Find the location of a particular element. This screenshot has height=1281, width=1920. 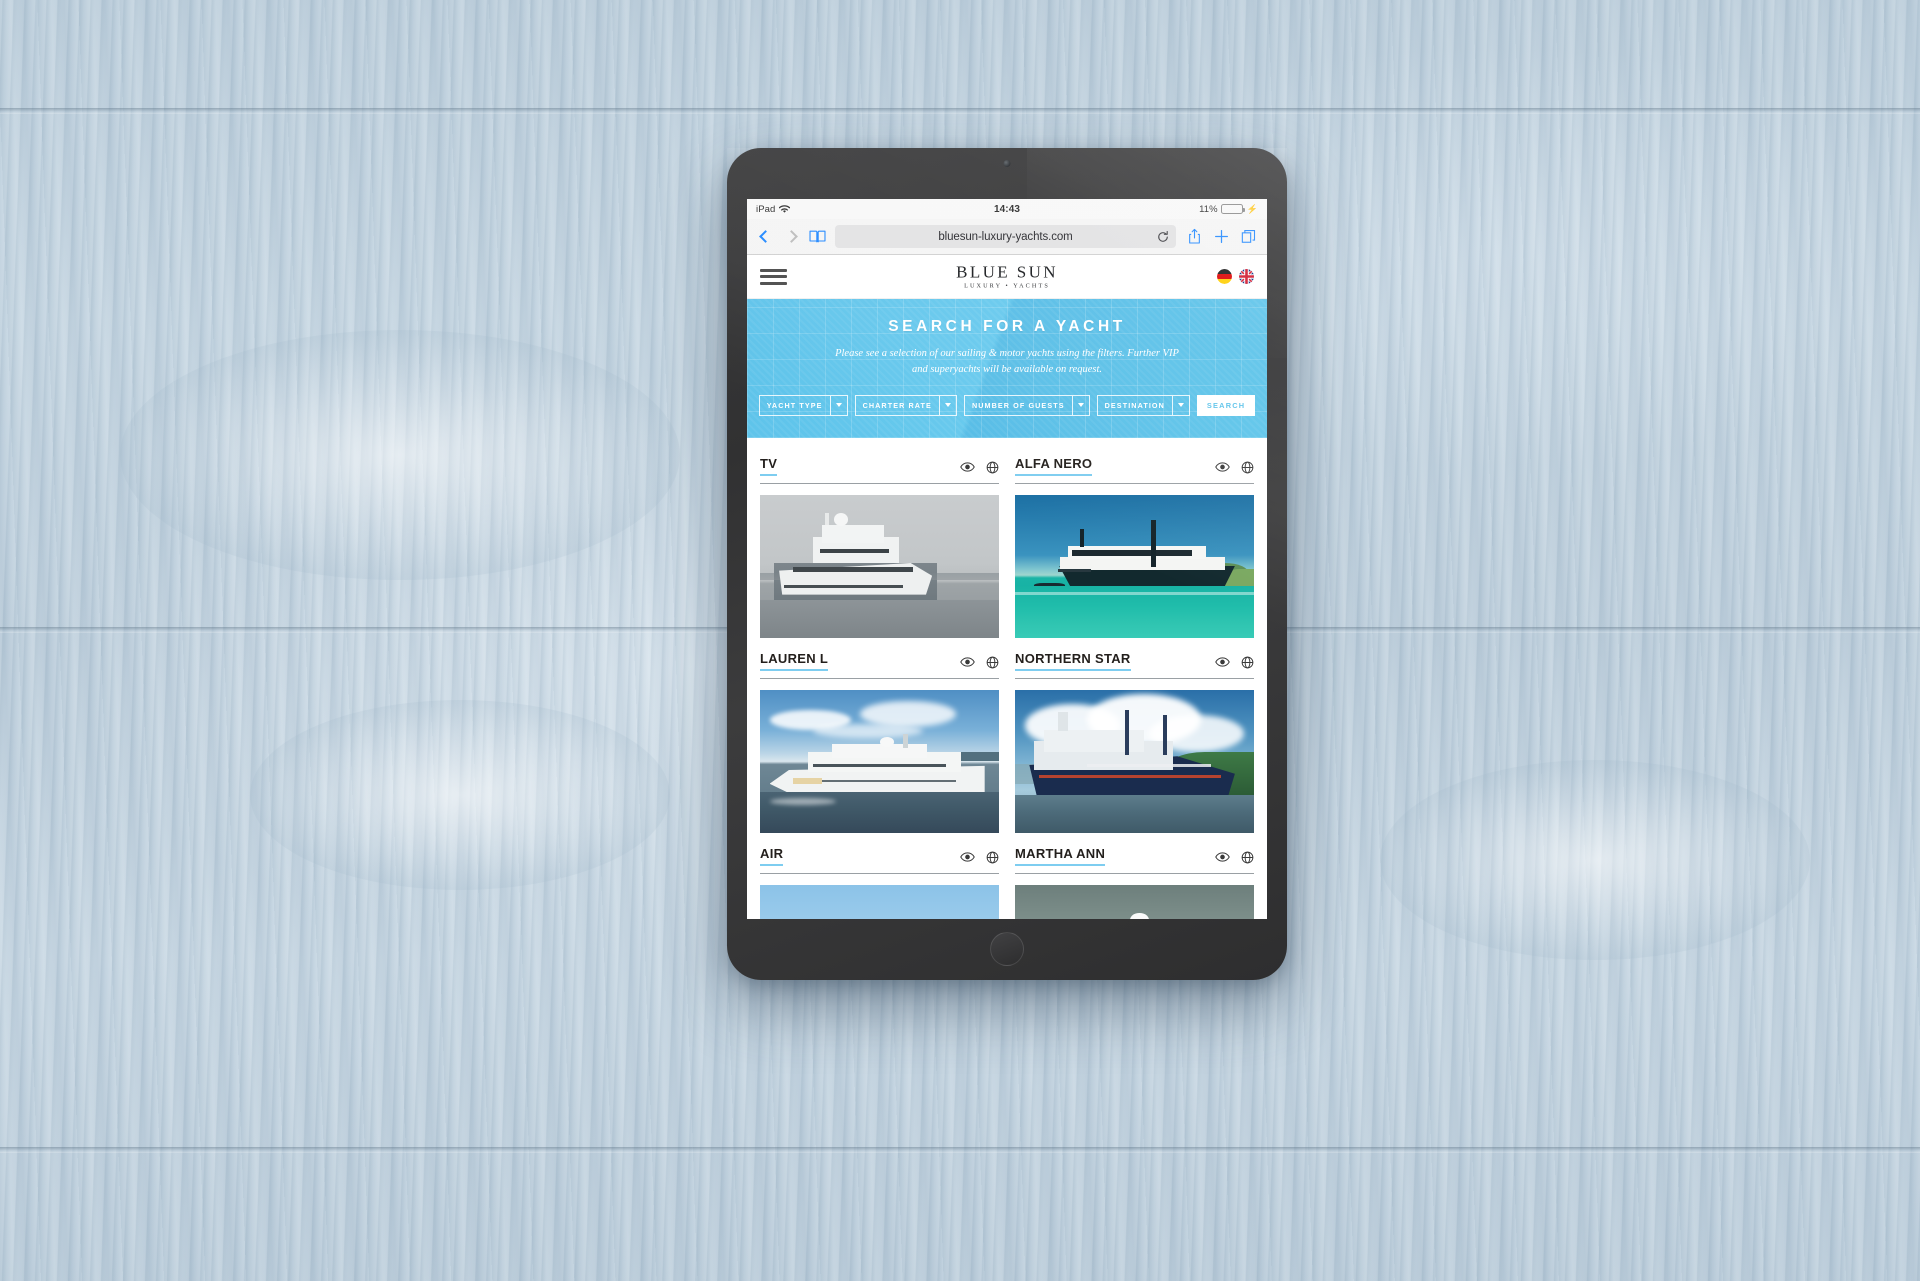

logo-primary-text: BLUE SUN is located at coordinates (1007, 272).